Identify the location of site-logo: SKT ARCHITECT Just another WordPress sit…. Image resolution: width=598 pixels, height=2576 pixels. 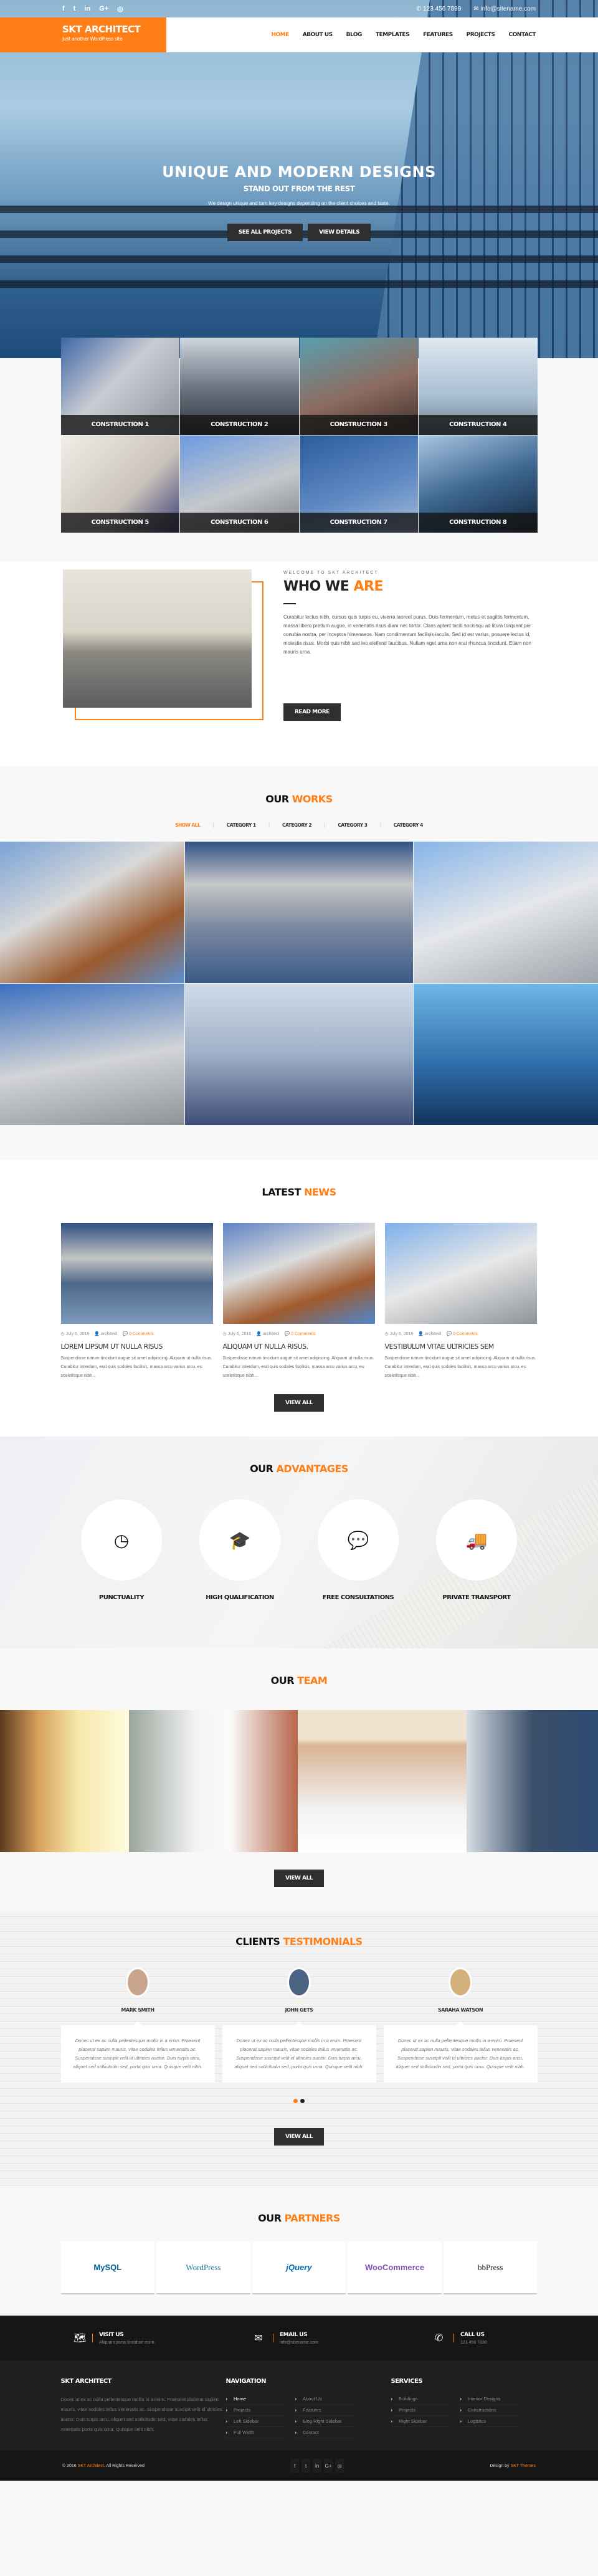
(83, 34).